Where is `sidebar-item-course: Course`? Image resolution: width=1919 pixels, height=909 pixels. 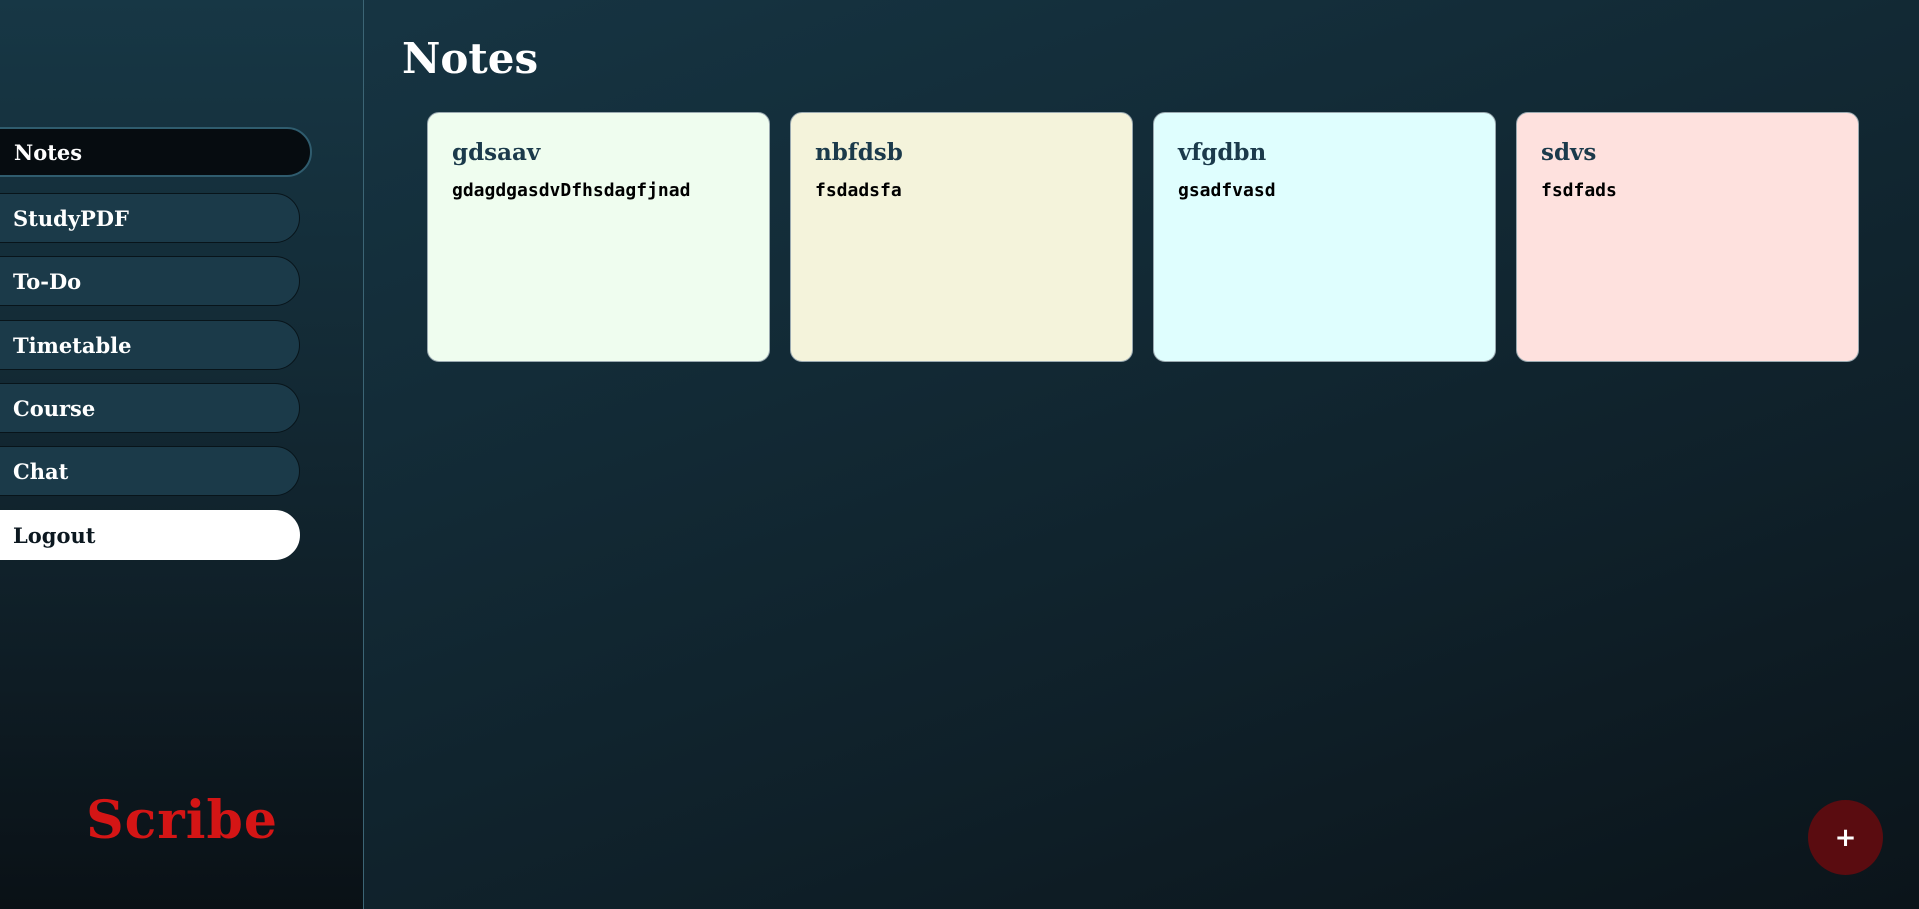 sidebar-item-course: Course is located at coordinates (150, 408).